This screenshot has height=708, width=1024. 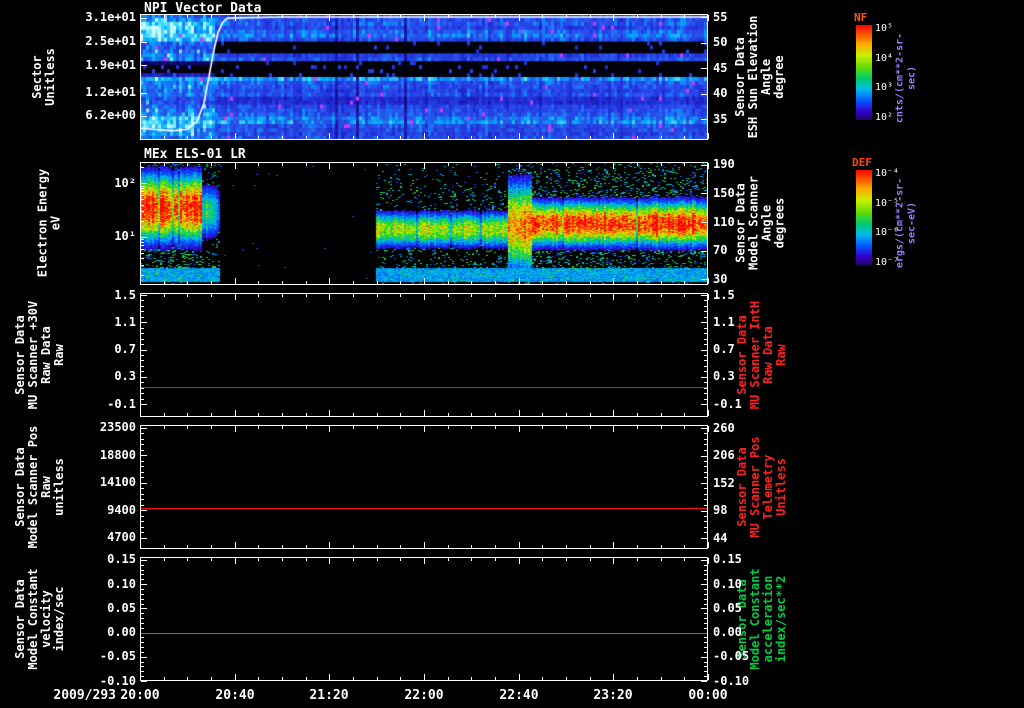 I want to click on tick-label: -0.10, so click(x=731, y=681).